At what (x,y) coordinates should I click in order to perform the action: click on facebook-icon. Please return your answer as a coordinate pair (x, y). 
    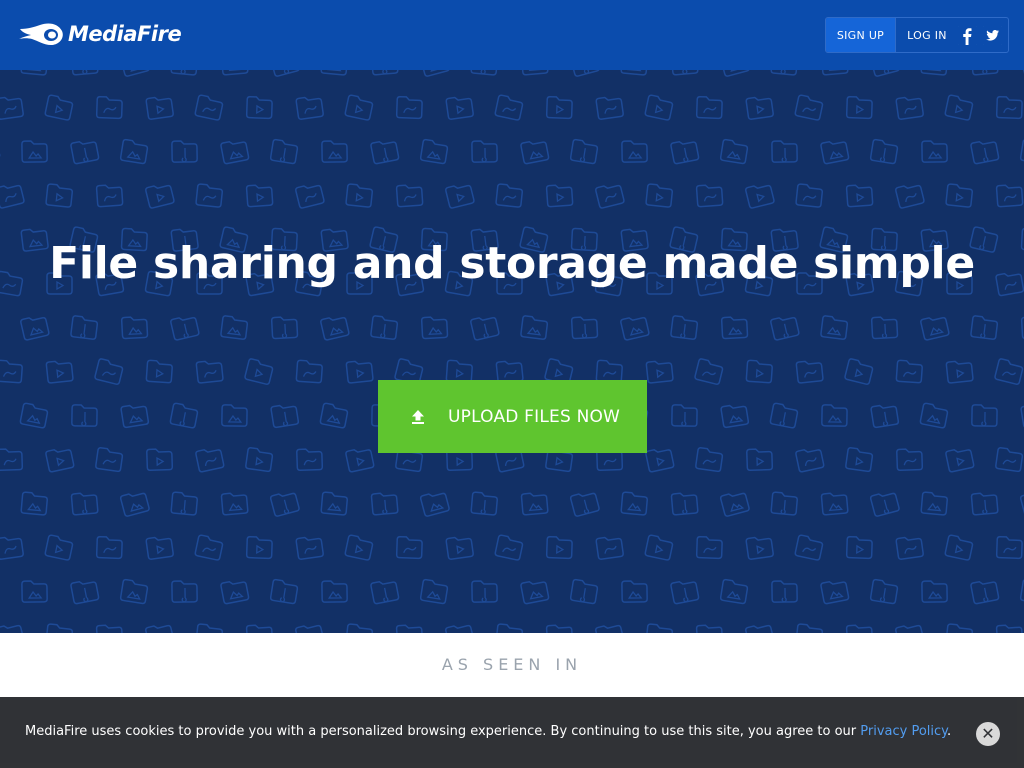
    Looking at the image, I should click on (967, 35).